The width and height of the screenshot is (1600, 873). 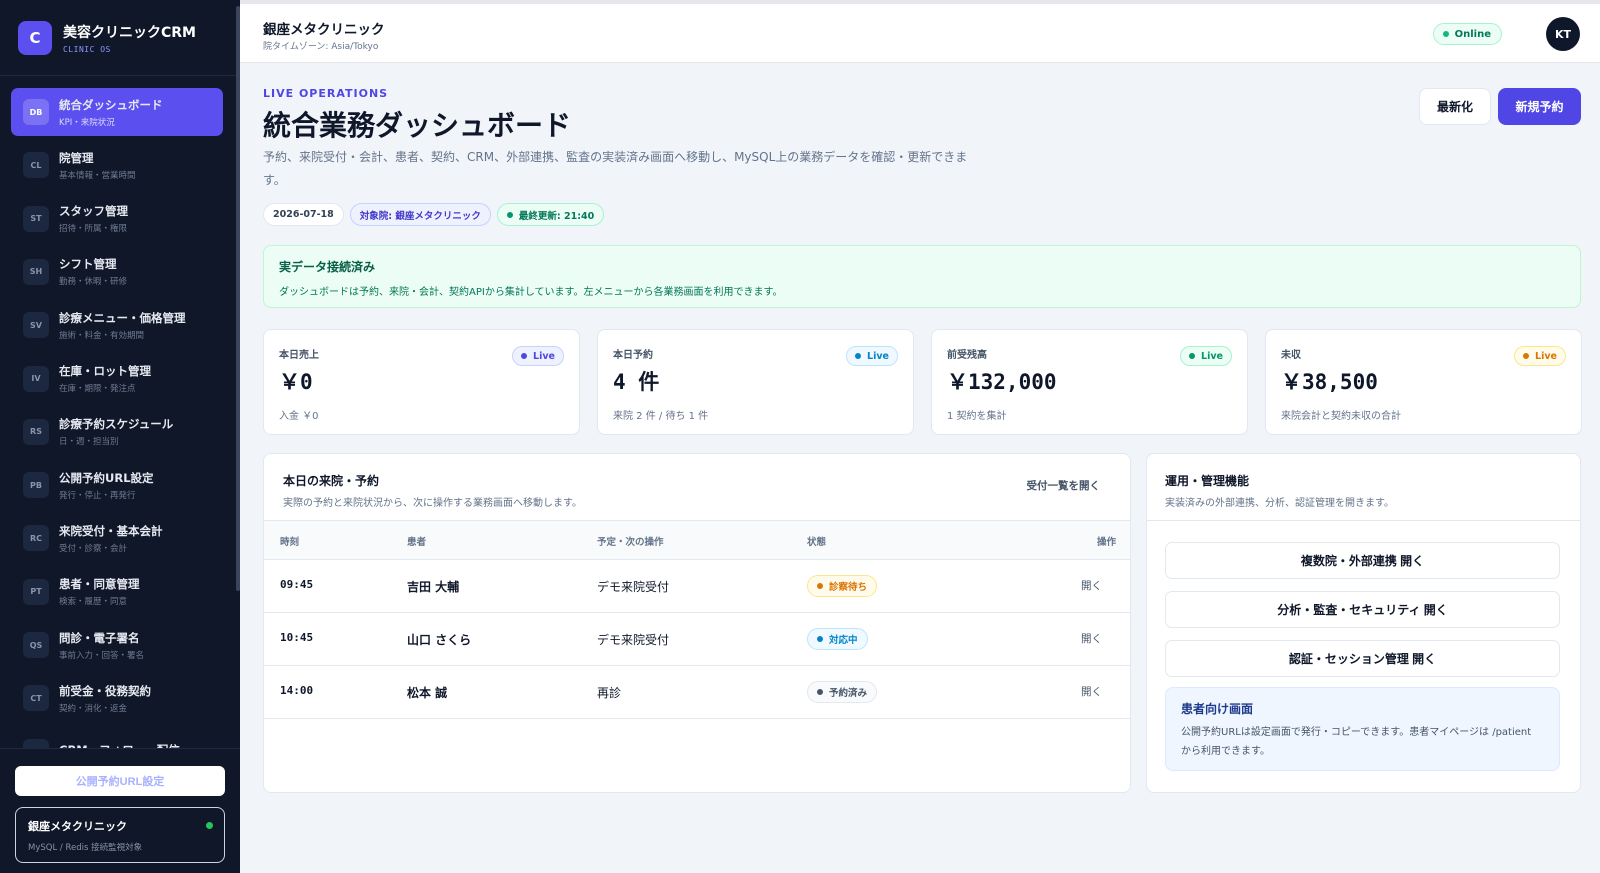 What do you see at coordinates (97, 495) in the screenshot?
I see `sidebar-item-sublabel: 発行・停止・再発行` at bounding box center [97, 495].